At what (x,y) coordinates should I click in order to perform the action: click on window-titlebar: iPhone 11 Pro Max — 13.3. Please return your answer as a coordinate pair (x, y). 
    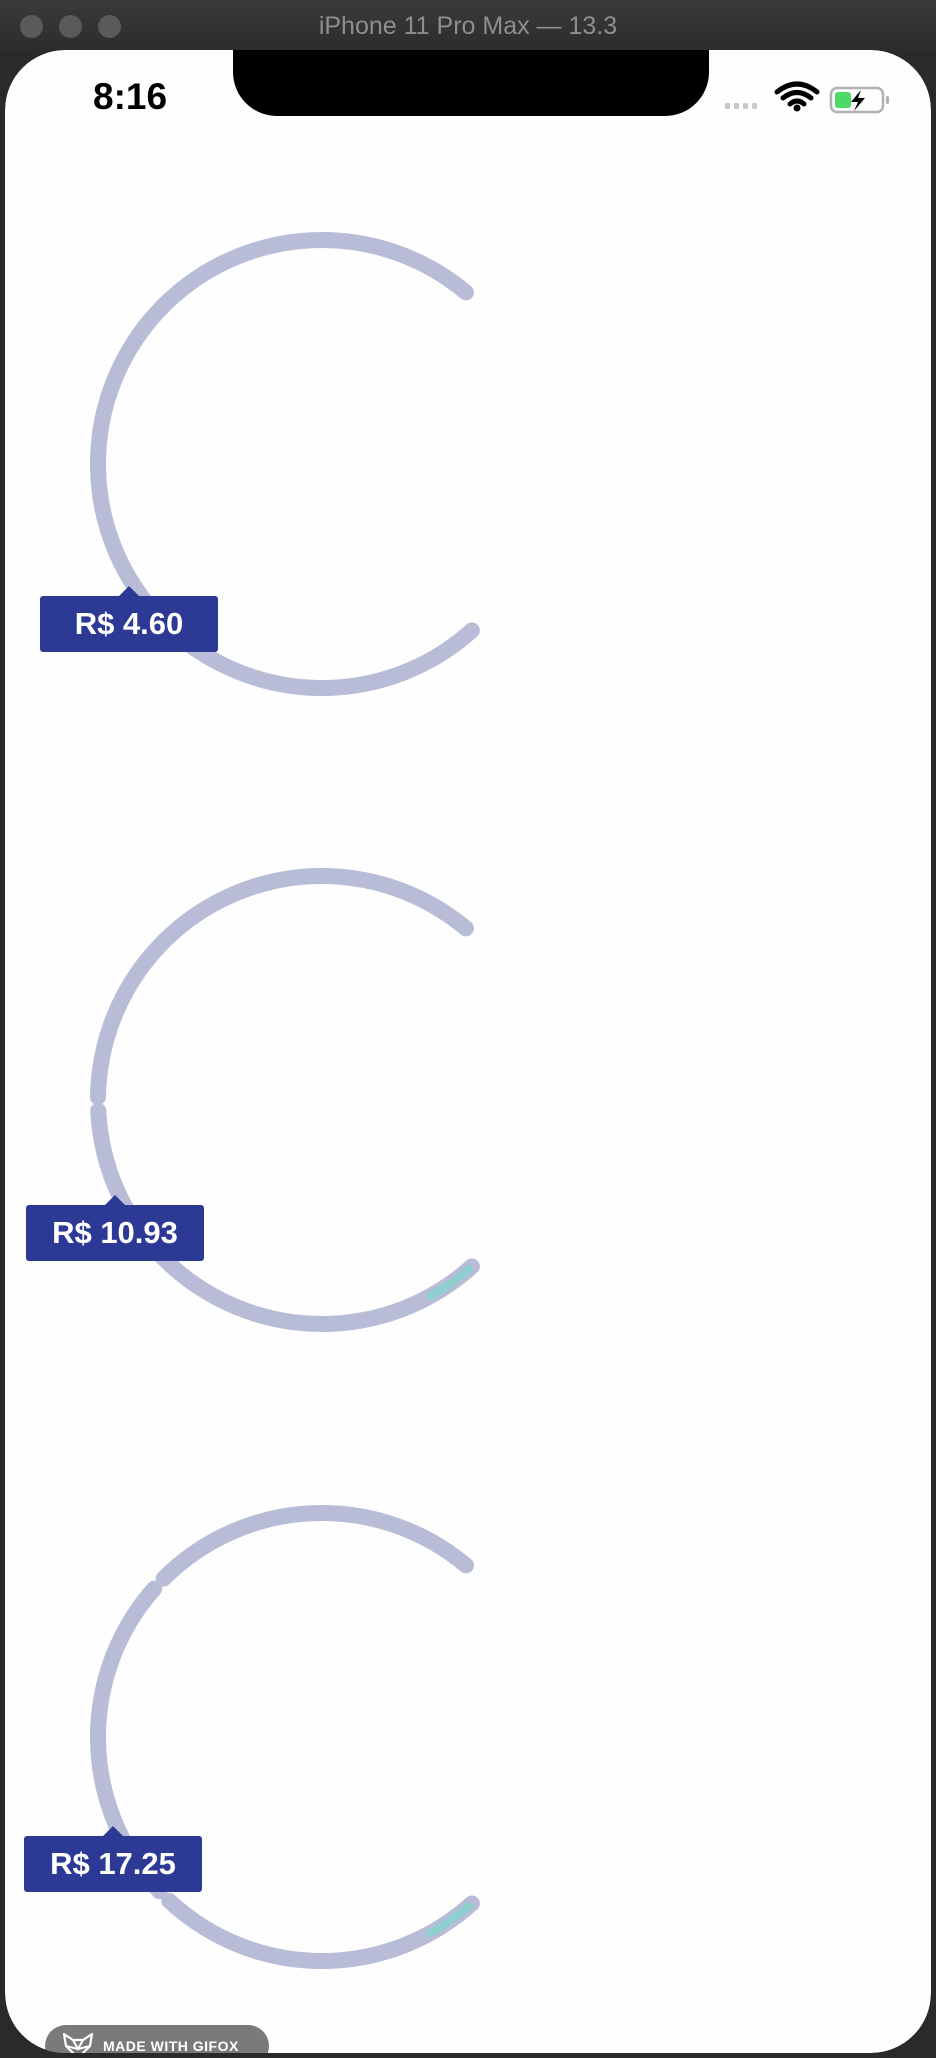
    Looking at the image, I should click on (468, 26).